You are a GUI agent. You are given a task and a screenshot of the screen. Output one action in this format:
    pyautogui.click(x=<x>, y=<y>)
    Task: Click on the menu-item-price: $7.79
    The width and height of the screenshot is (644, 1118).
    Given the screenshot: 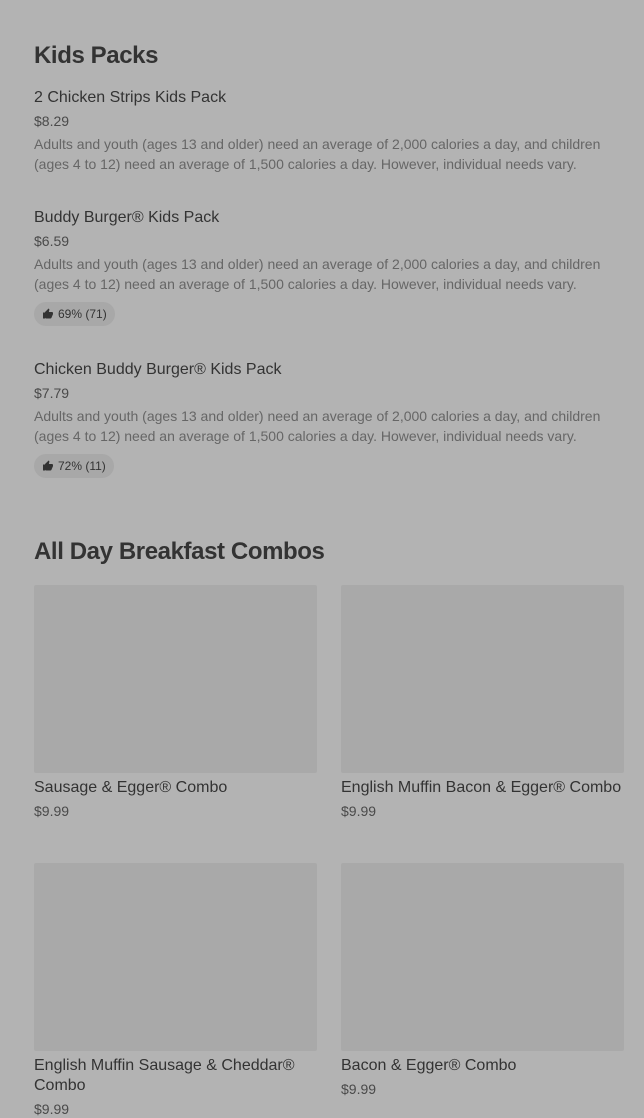 What is the action you would take?
    pyautogui.click(x=52, y=393)
    